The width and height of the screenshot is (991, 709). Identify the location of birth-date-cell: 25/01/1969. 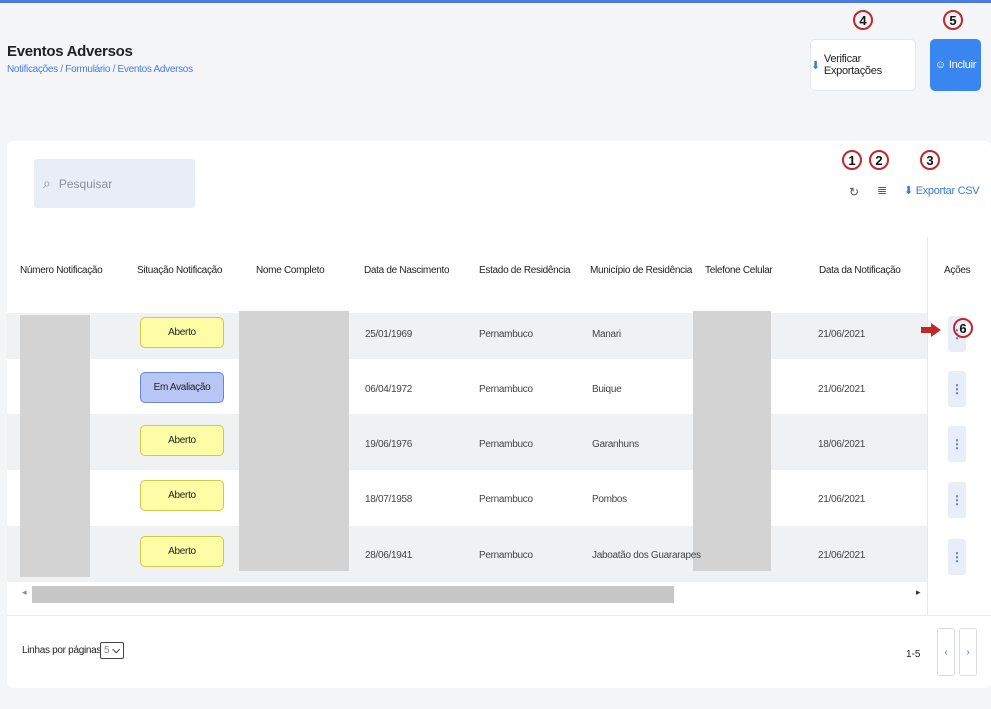
(389, 334).